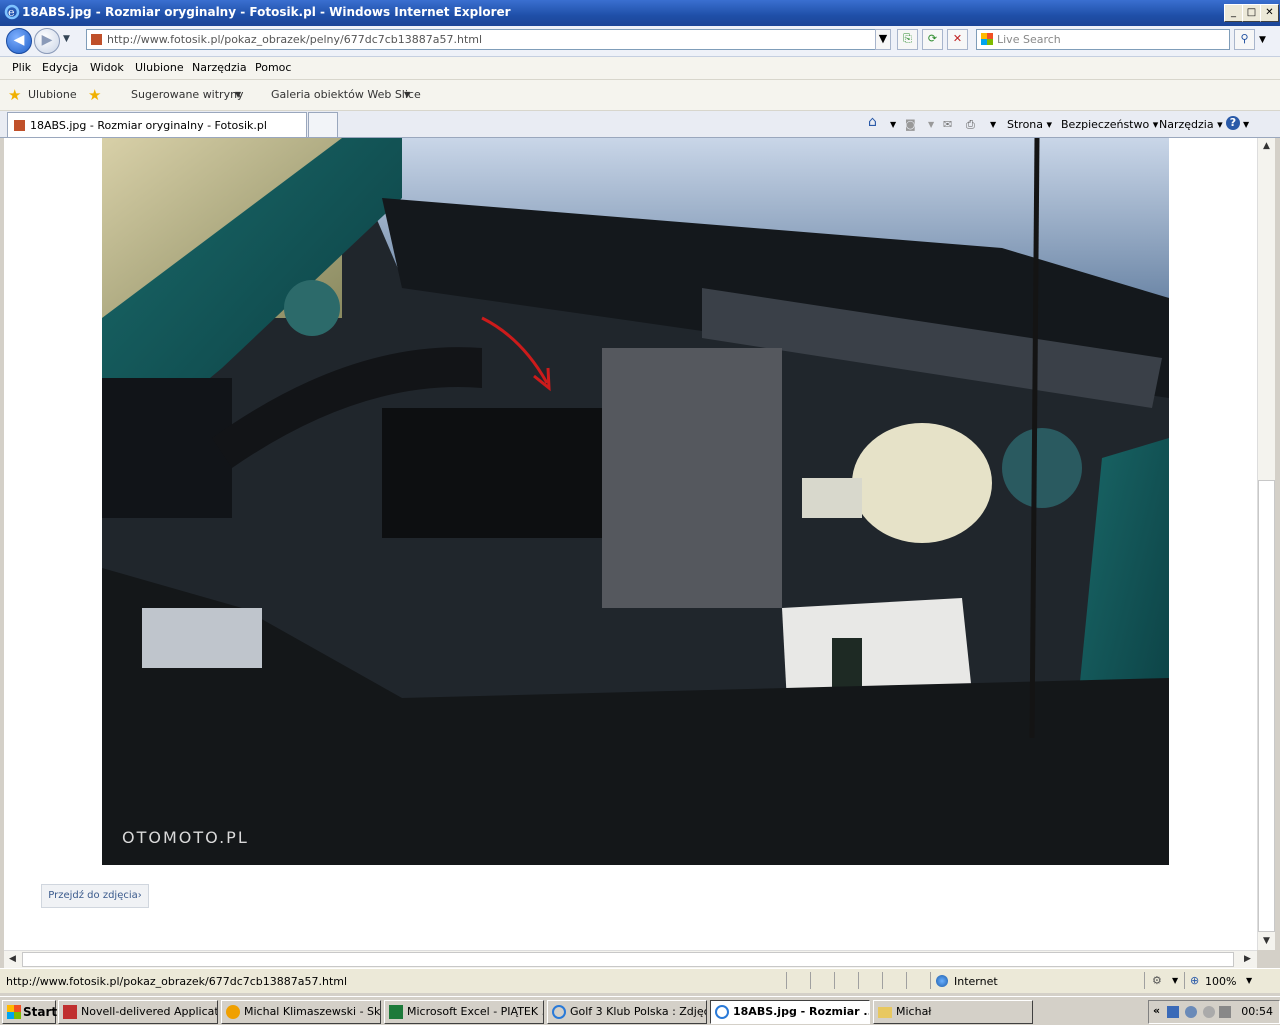 This screenshot has width=1280, height=1025. Describe the element at coordinates (1105, 124) in the screenshot. I see `safety-menu-label: Bezpieczeństwo` at that location.